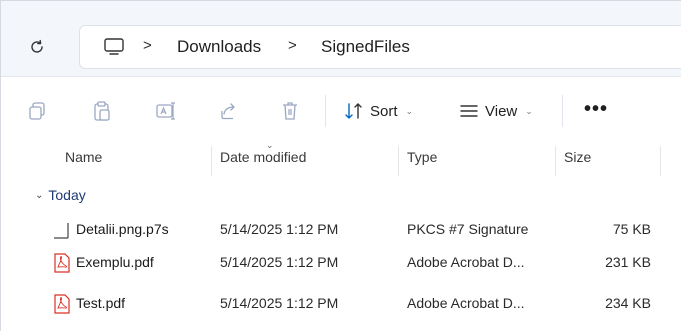  Describe the element at coordinates (468, 229) in the screenshot. I see `file-type: PKCS #7 Signature` at that location.